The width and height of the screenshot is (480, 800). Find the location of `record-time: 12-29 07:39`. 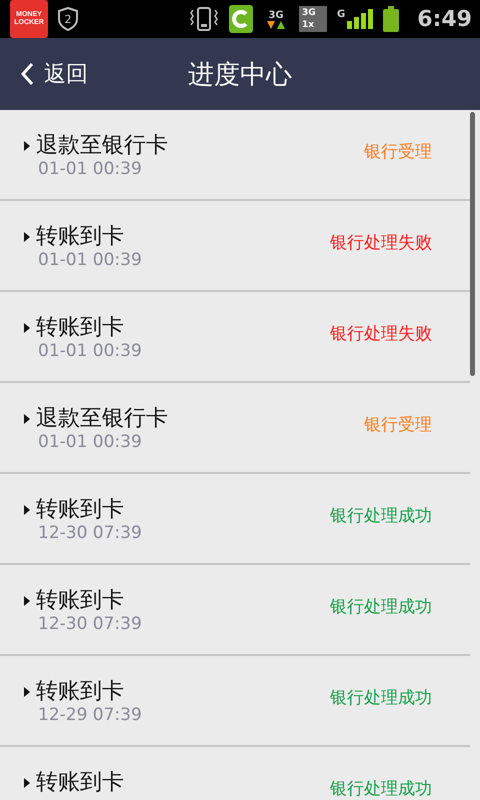

record-time: 12-29 07:39 is located at coordinates (89, 715).